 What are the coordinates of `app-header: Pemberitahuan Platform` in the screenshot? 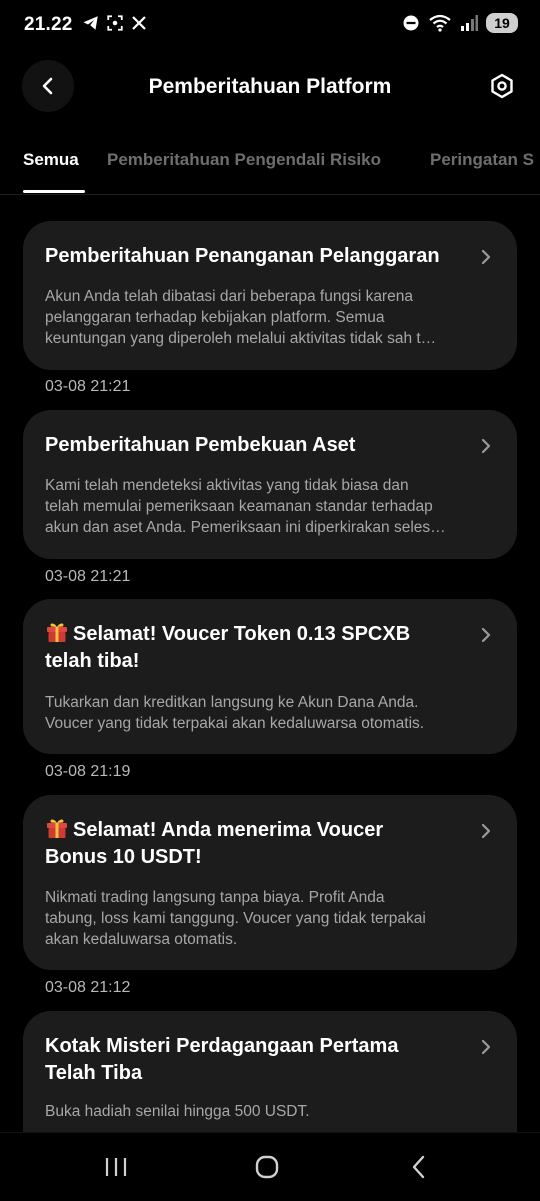 It's located at (270, 87).